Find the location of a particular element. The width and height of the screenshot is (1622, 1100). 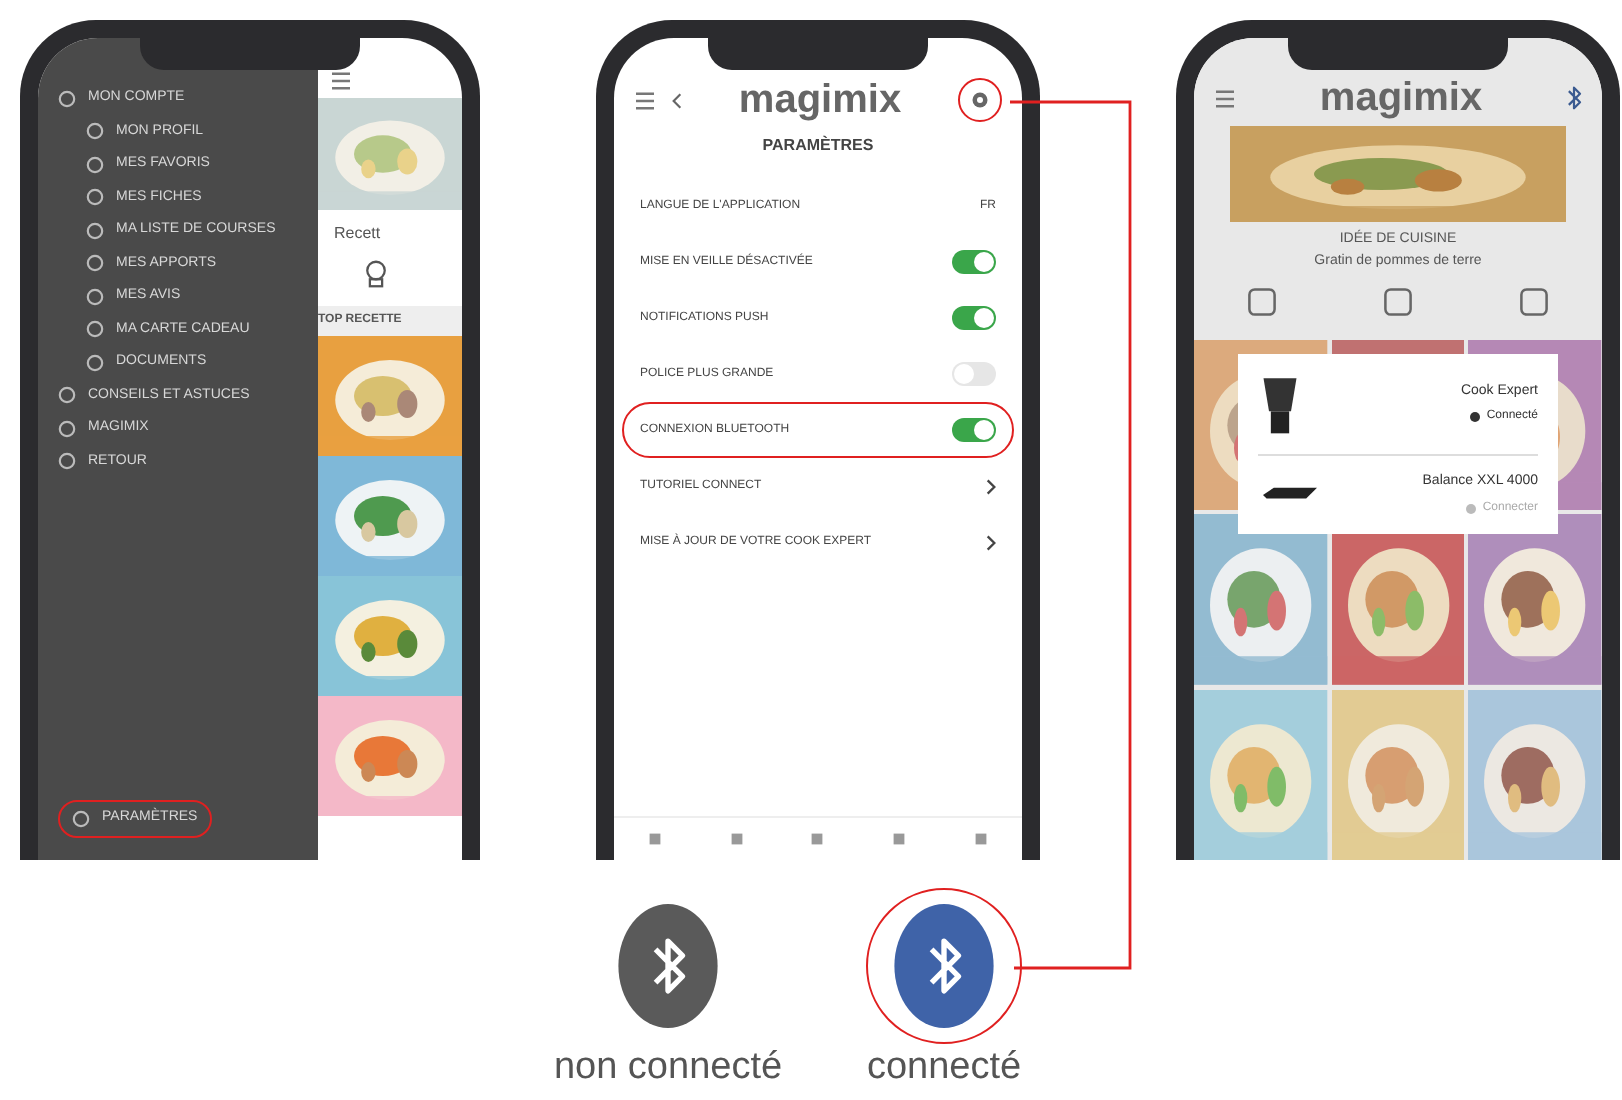

menu-item-icon is located at coordinates (81, 819).